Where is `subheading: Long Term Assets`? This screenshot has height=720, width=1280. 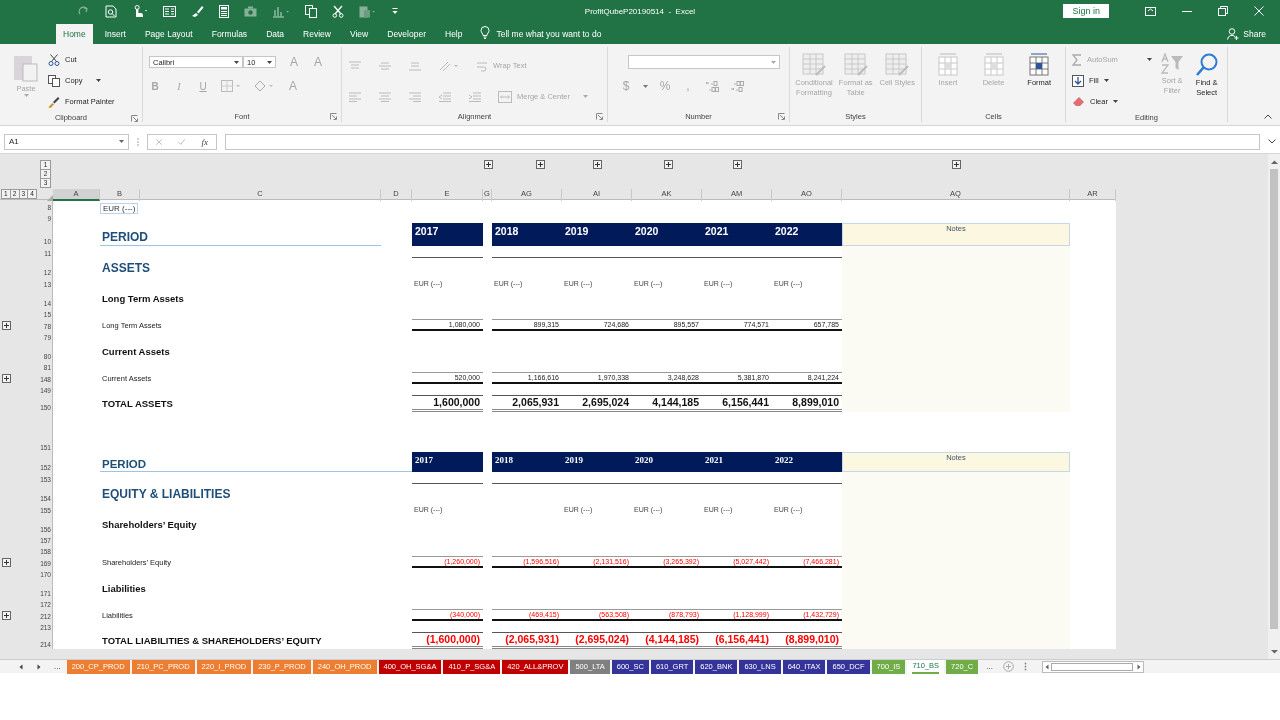 subheading: Long Term Assets is located at coordinates (143, 298).